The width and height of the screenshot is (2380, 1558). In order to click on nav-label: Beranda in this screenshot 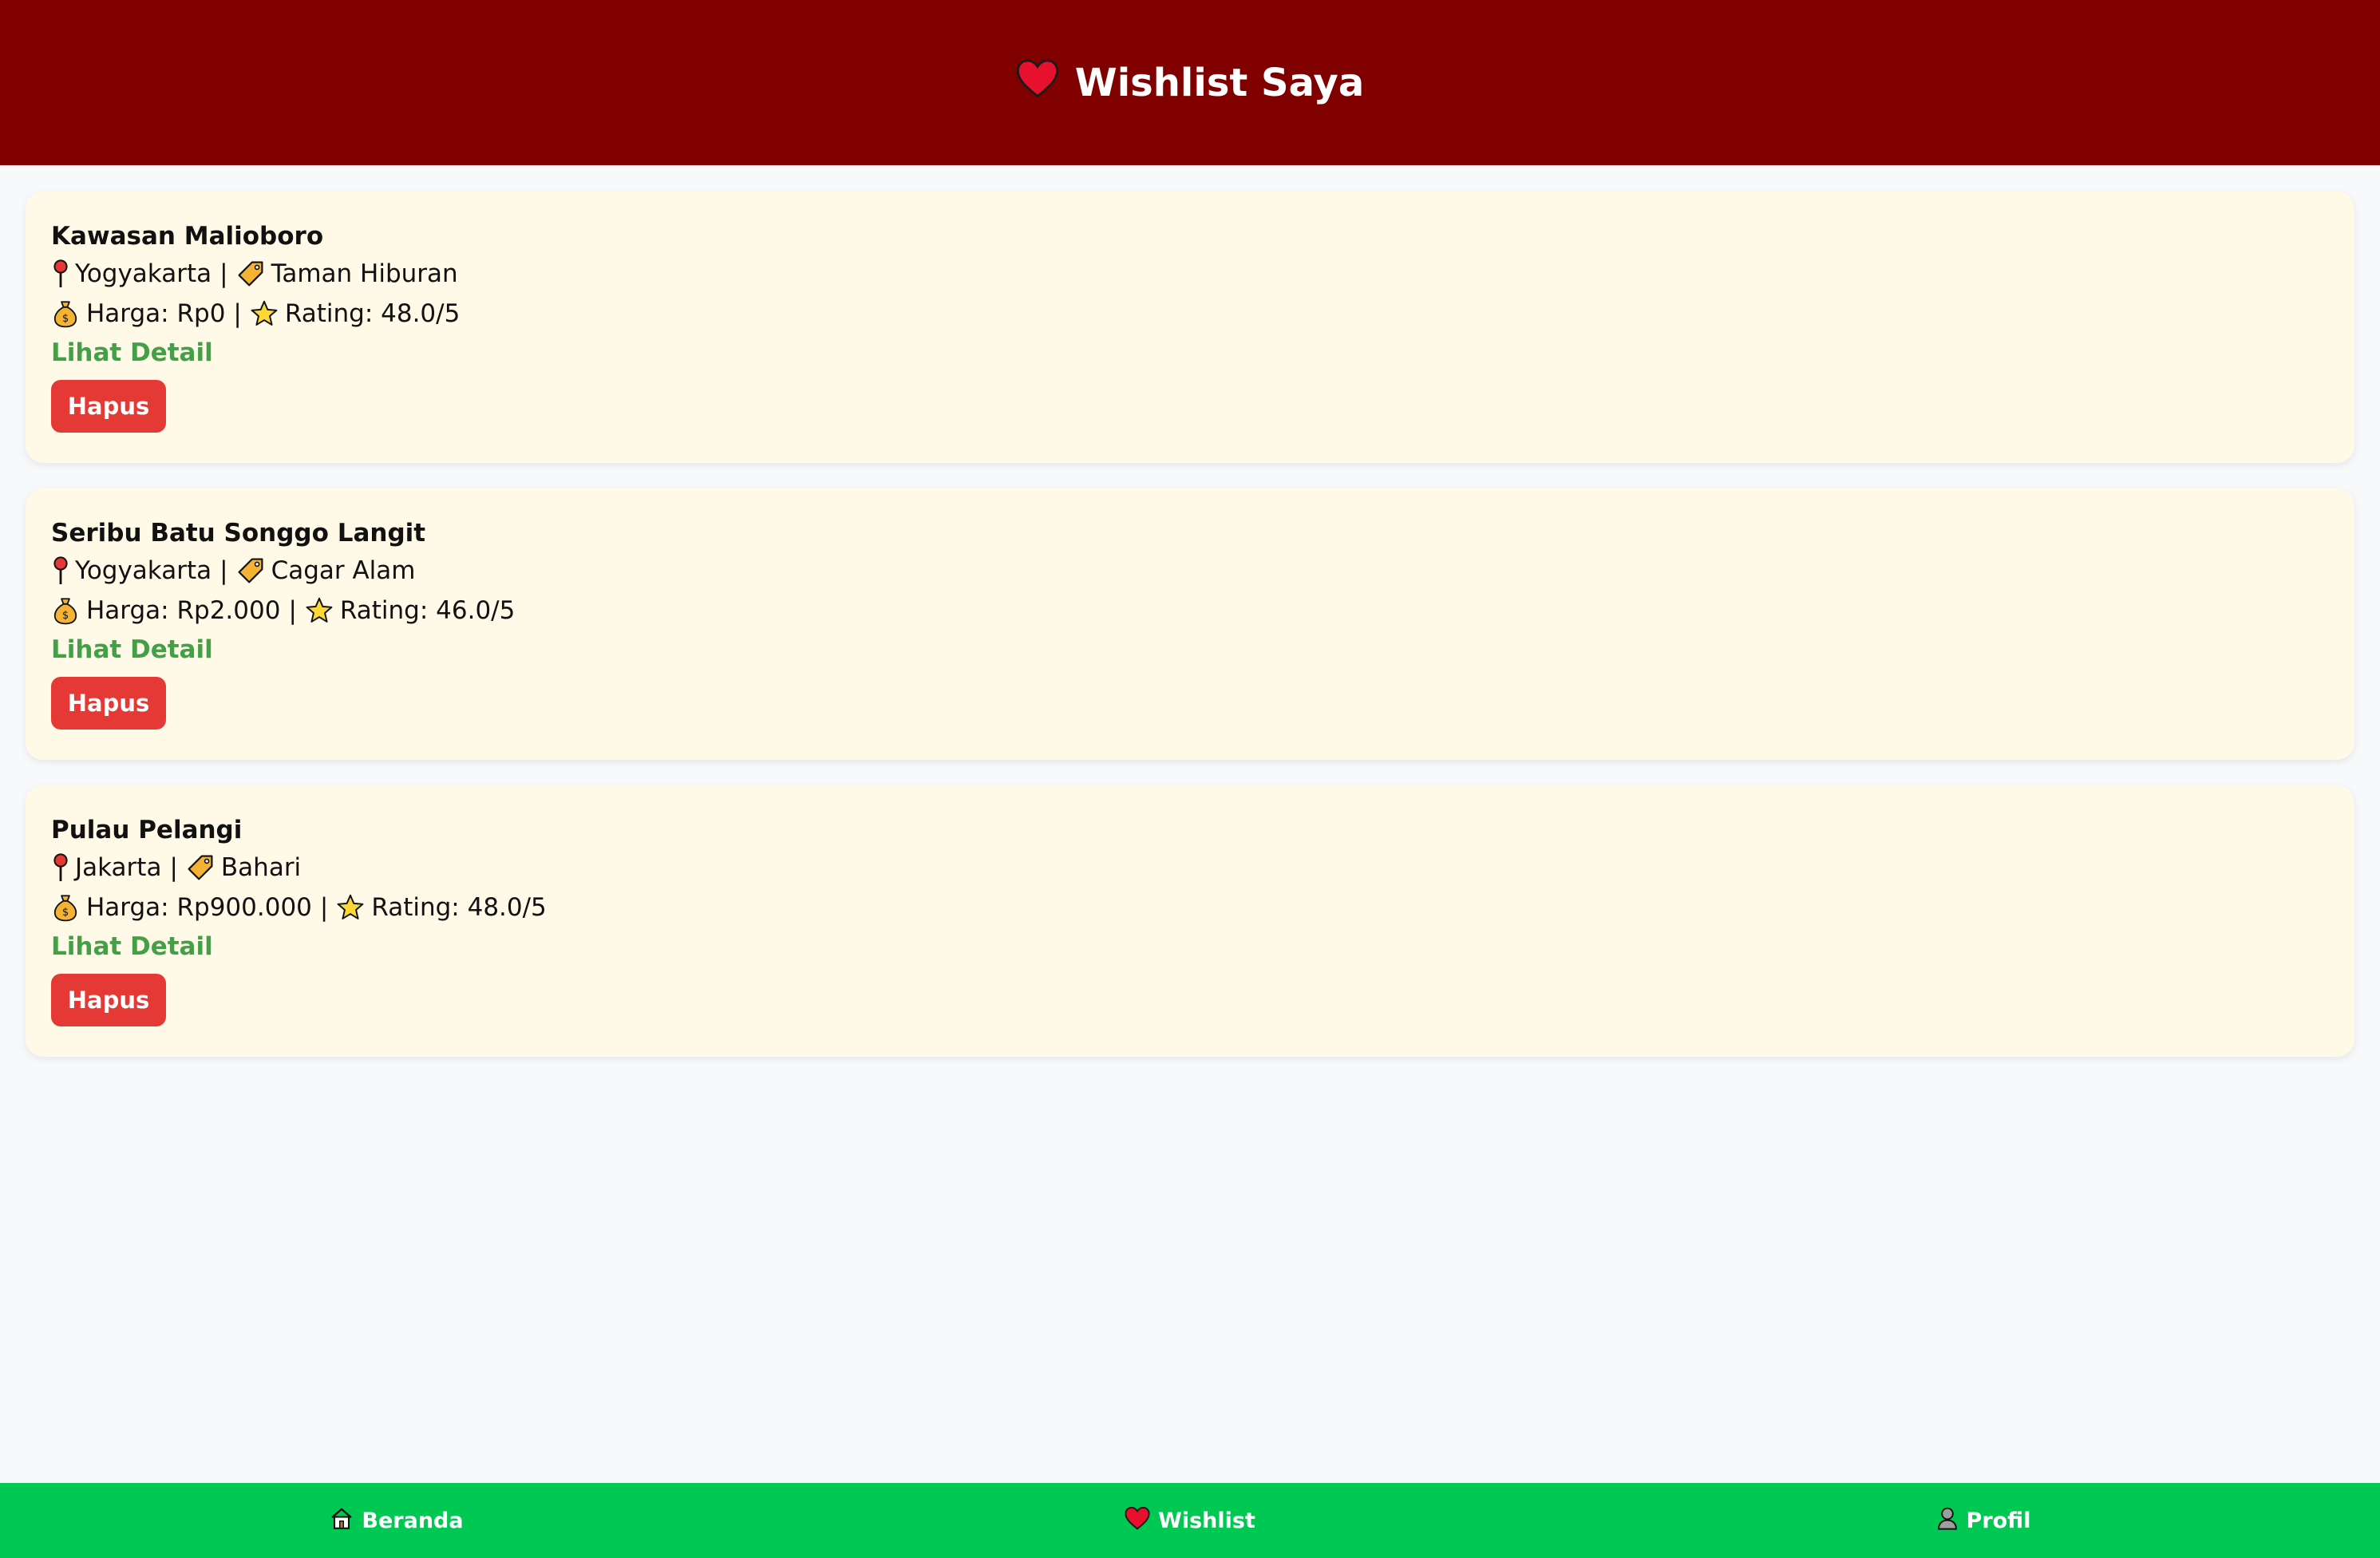, I will do `click(413, 1520)`.